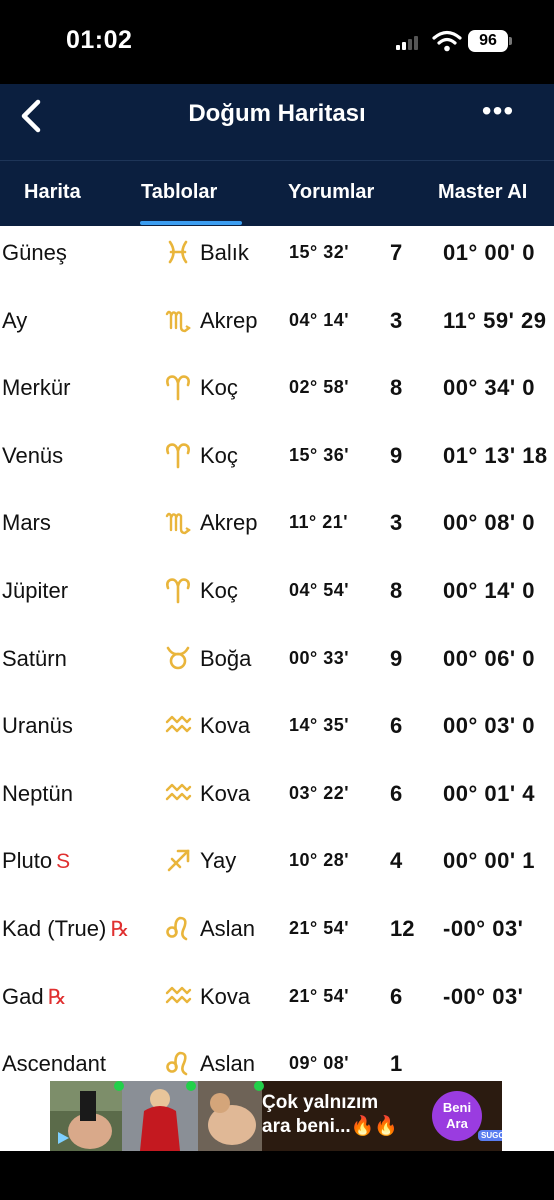 The image size is (554, 1200). I want to click on daily-motion: 00° 34' 0, so click(489, 388).